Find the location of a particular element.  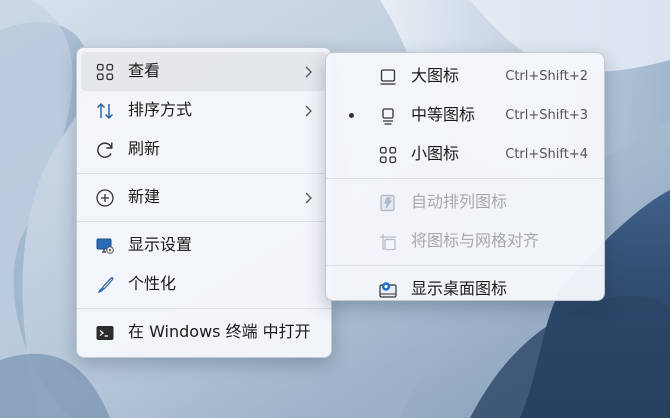

show-desktop-icons-icon is located at coordinates (388, 290).